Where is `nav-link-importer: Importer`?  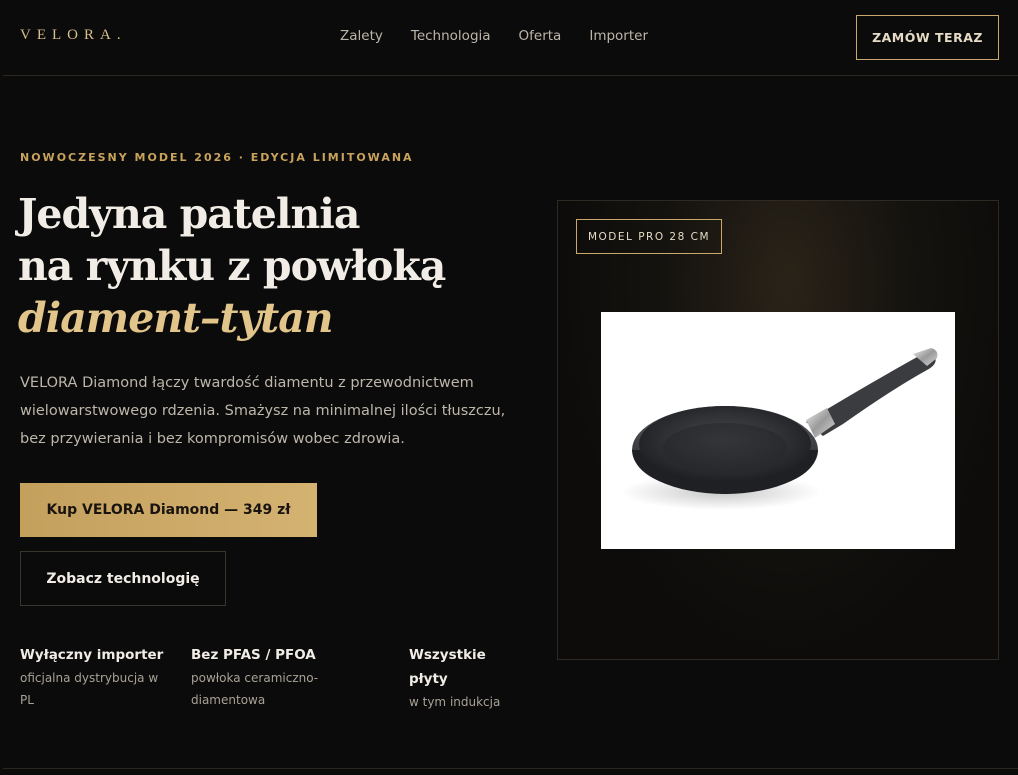 nav-link-importer: Importer is located at coordinates (618, 36).